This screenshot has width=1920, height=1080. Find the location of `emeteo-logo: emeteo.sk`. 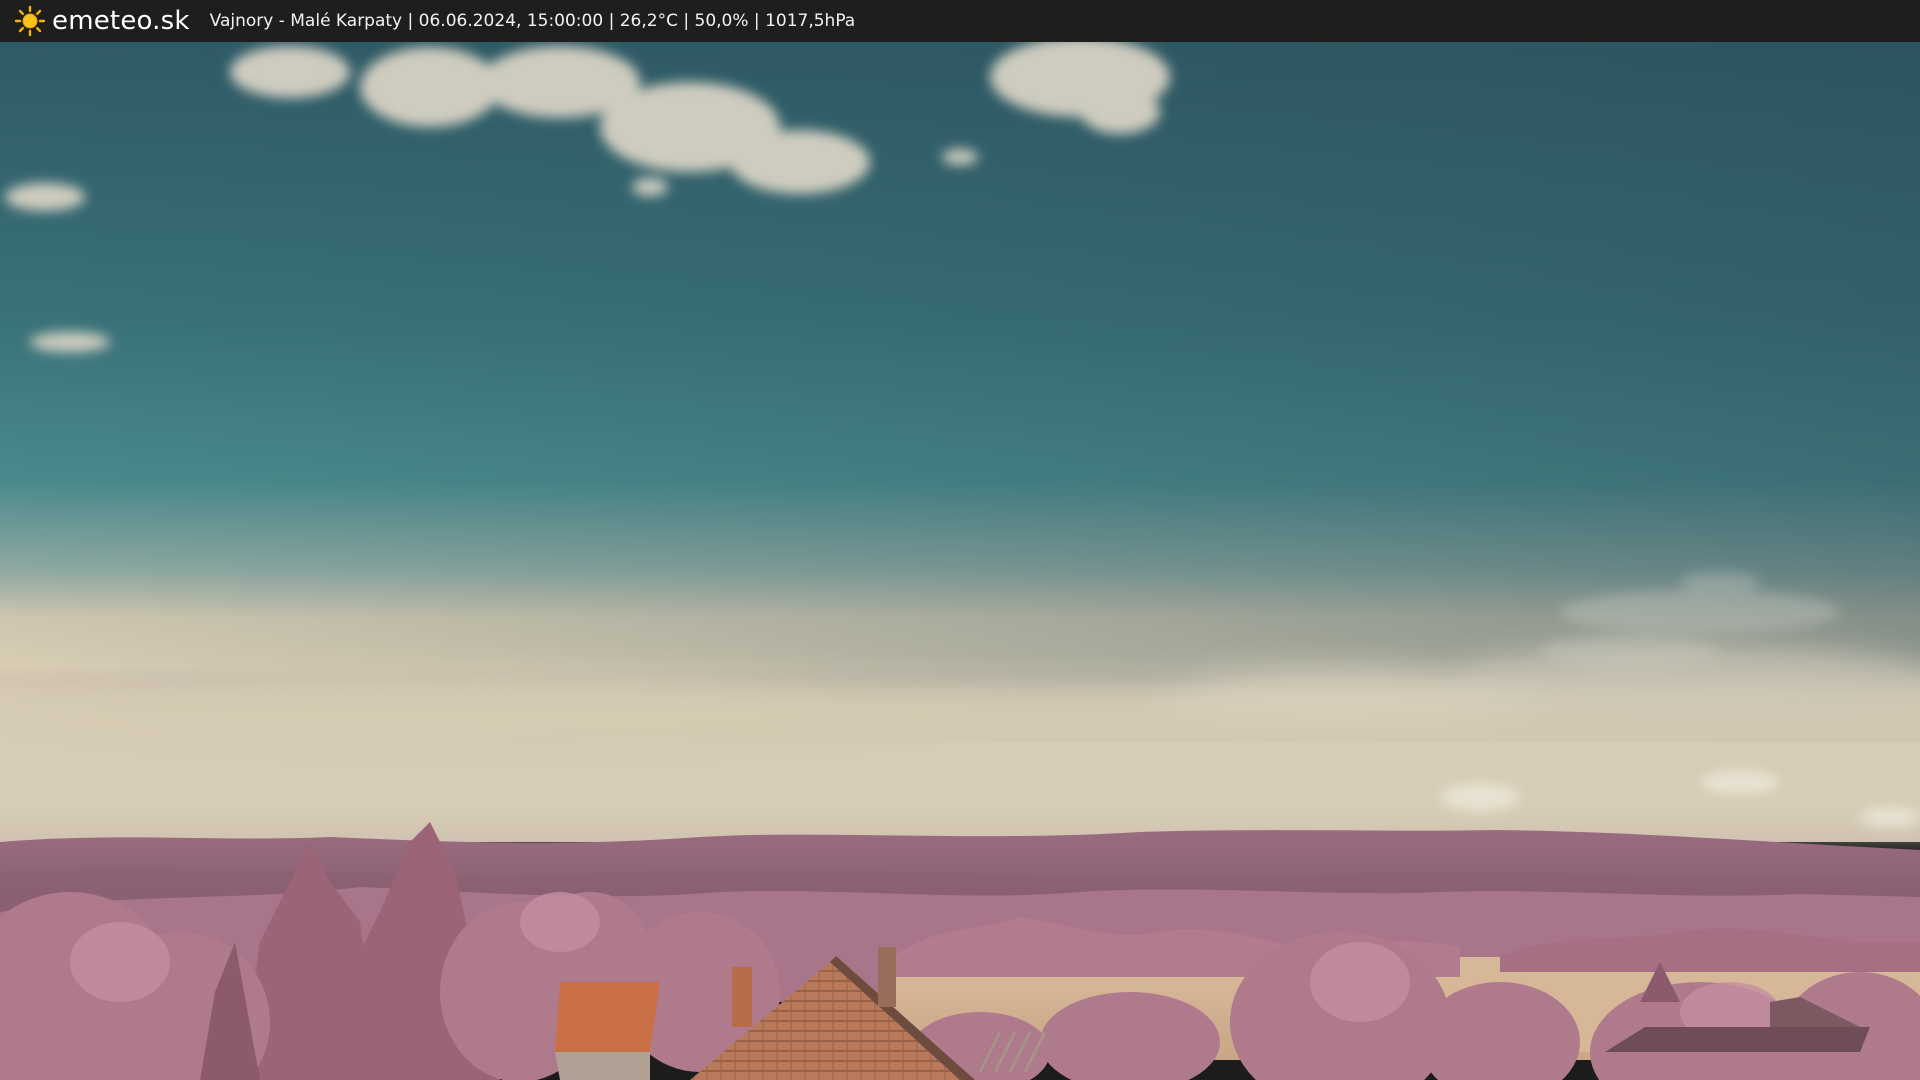

emeteo-logo: emeteo.sk is located at coordinates (102, 21).